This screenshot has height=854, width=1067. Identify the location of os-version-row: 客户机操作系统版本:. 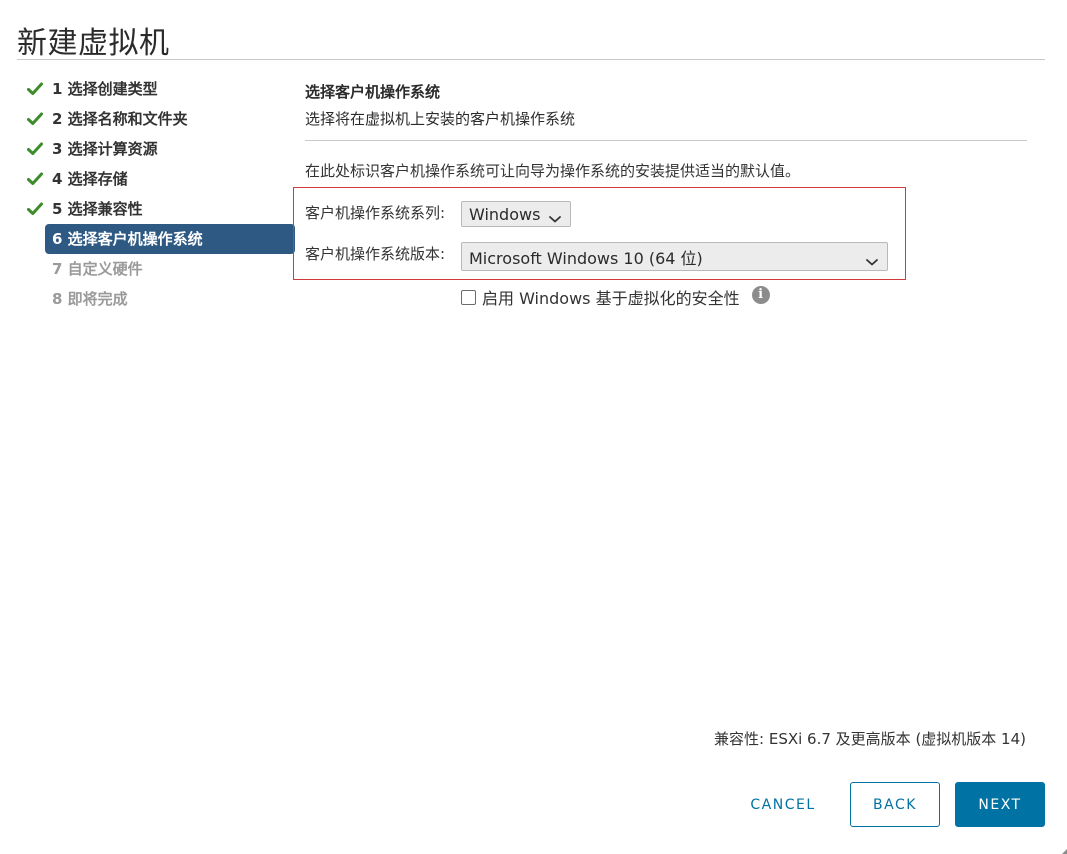
(375, 253).